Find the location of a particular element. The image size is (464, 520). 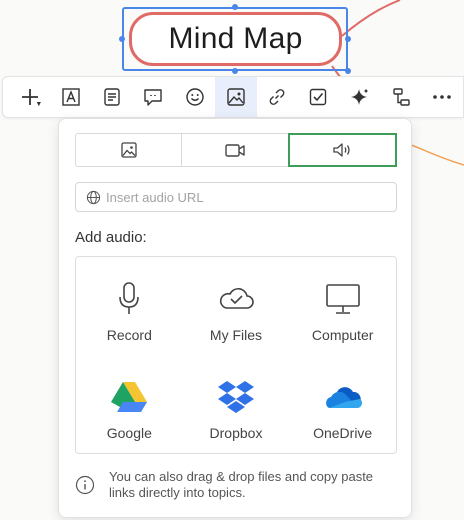

structure-button is located at coordinates (400, 97).